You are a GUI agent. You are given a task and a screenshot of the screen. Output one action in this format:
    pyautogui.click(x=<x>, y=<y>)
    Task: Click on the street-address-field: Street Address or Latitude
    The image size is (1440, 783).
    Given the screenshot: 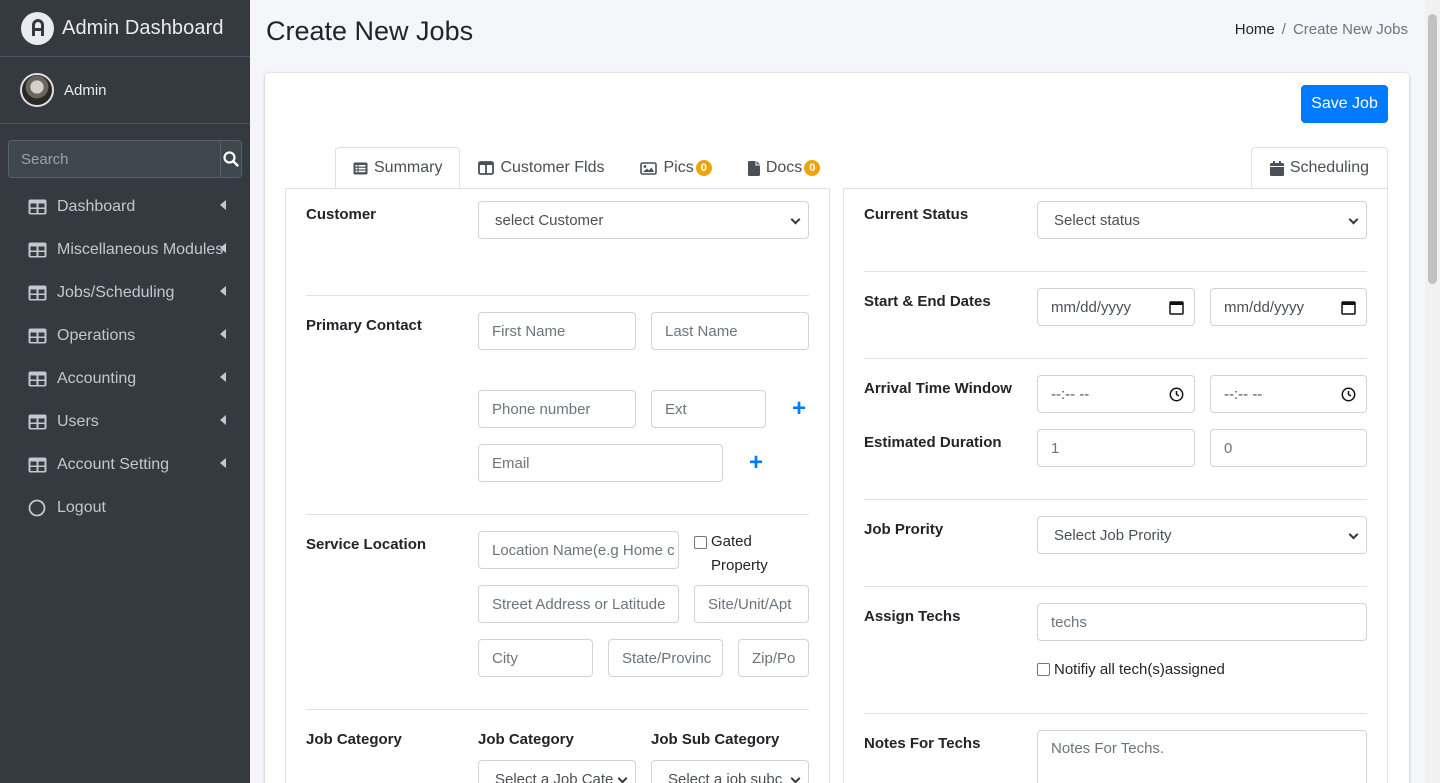 What is the action you would take?
    pyautogui.click(x=578, y=604)
    